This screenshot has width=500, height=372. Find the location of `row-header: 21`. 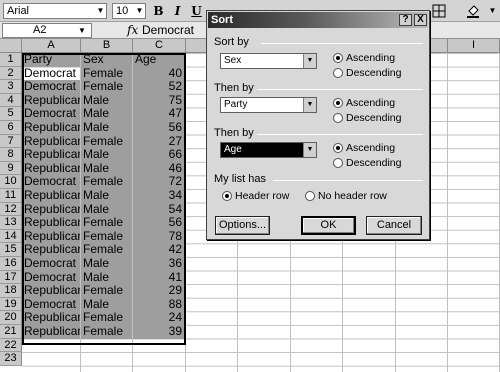

row-header: 21 is located at coordinates (11, 332).